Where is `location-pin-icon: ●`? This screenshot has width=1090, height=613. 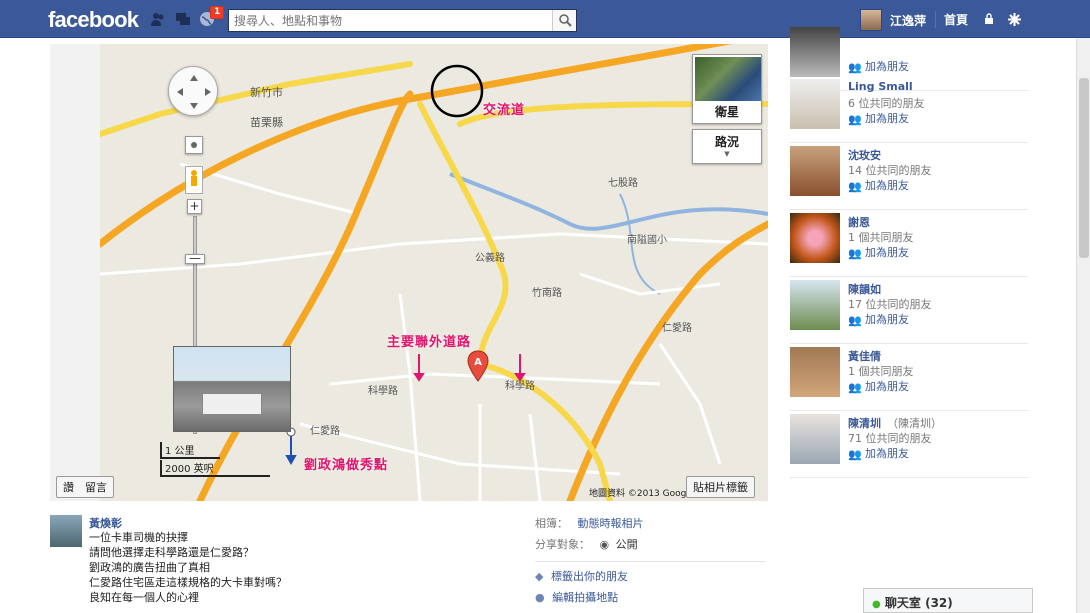
location-pin-icon: ● is located at coordinates (540, 597).